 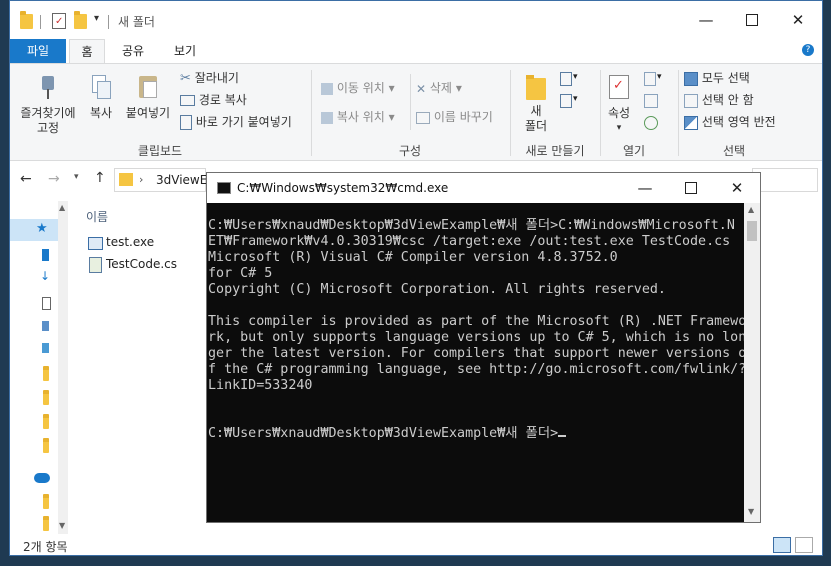 What do you see at coordinates (808, 50) in the screenshot?
I see `help-icon: ?` at bounding box center [808, 50].